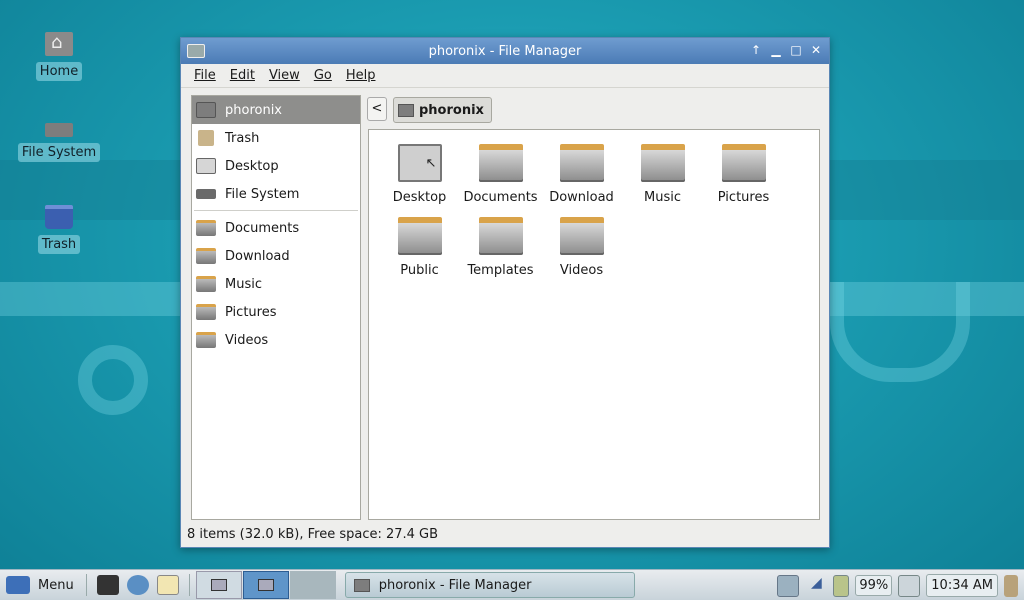  I want to click on file-name: Documents, so click(500, 197).